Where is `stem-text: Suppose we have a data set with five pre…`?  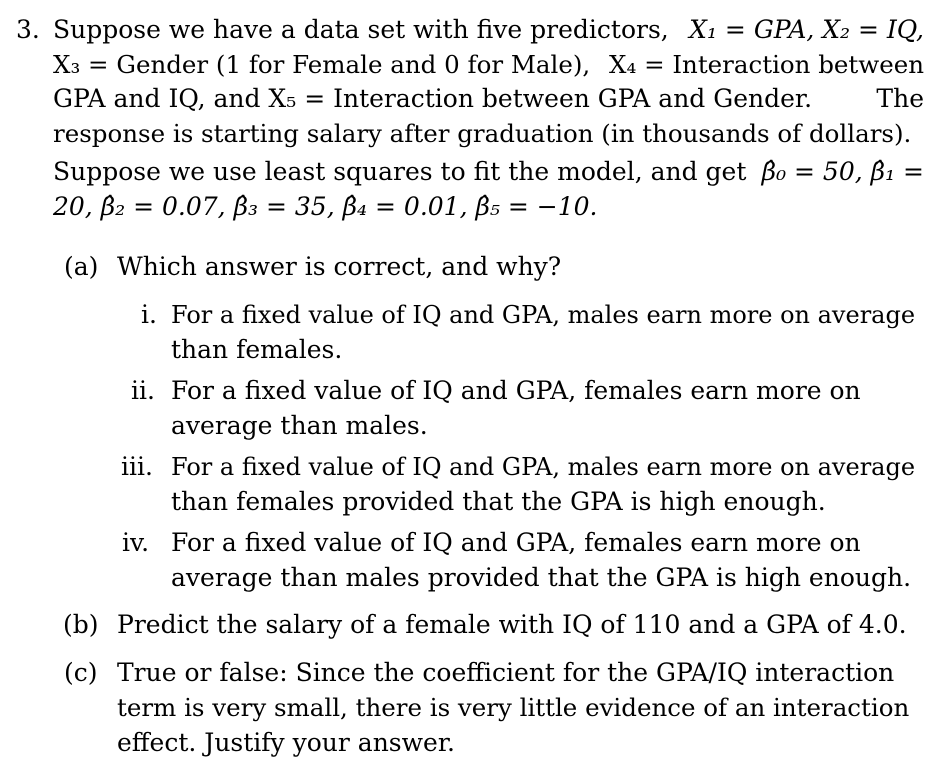 stem-text: Suppose we have a data set with five pre… is located at coordinates (361, 29).